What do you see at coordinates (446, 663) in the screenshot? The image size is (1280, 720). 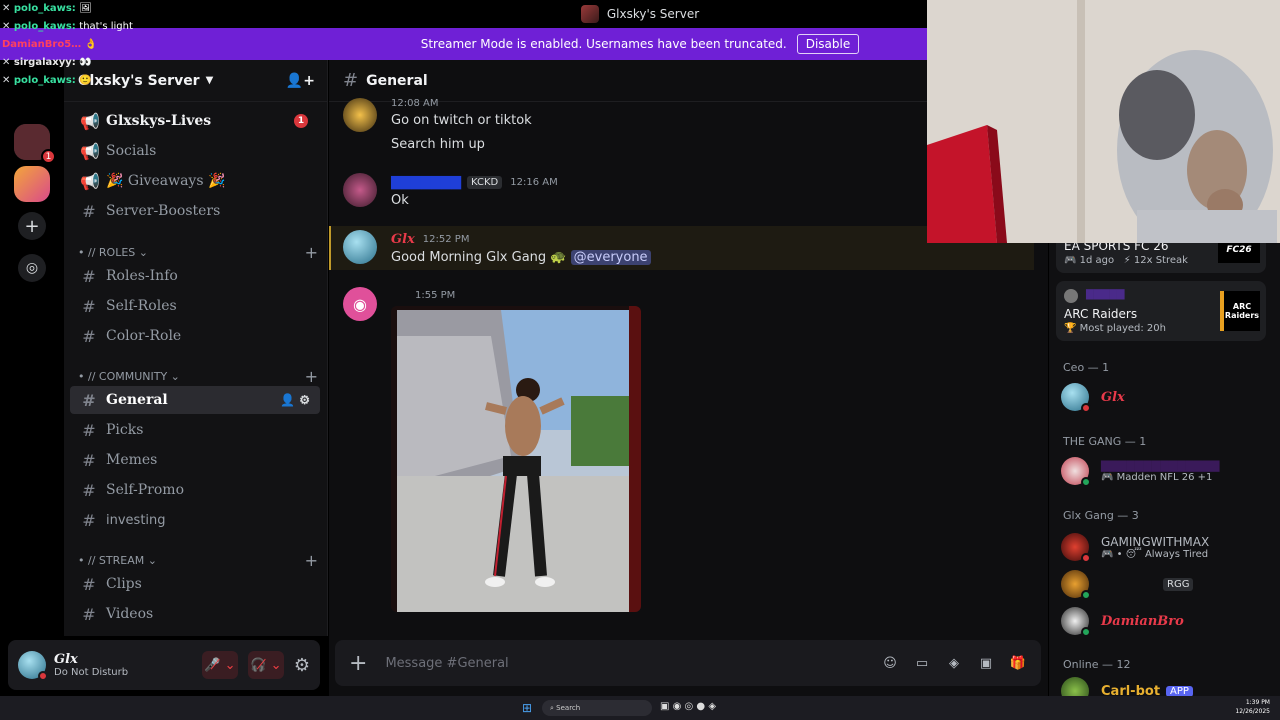 I see `message-input: Message #General` at bounding box center [446, 663].